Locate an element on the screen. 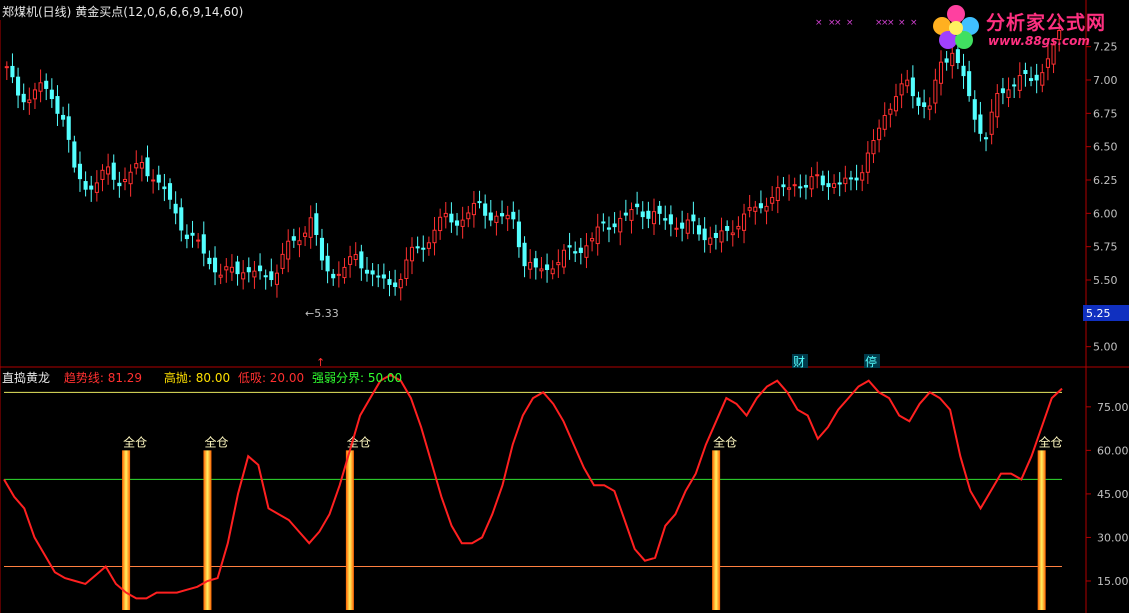 This screenshot has width=1129, height=613. stock-name: 郑煤机(日线) is located at coordinates (36, 12).